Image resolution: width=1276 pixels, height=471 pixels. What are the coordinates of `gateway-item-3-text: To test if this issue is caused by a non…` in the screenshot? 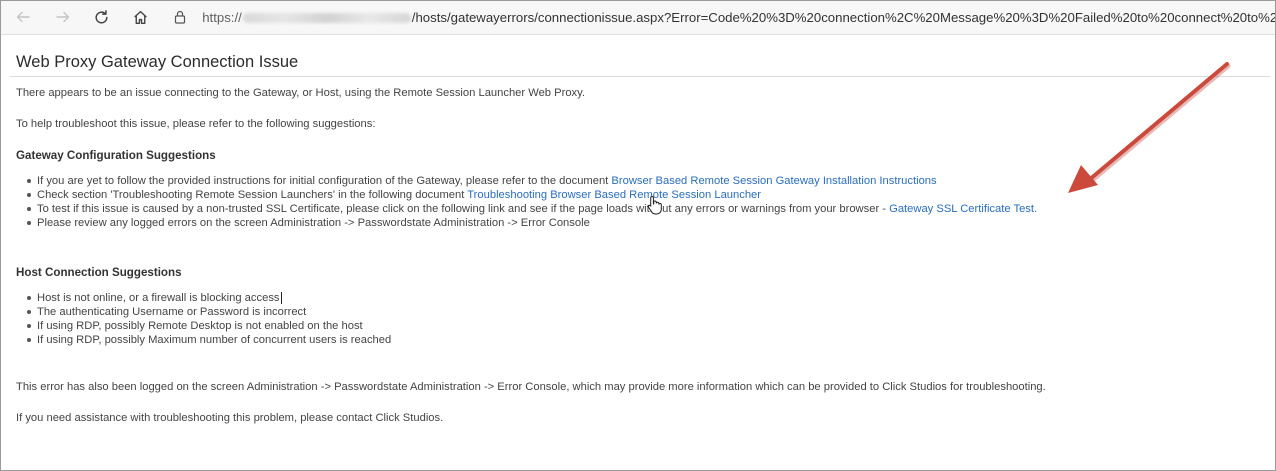 It's located at (463, 209).